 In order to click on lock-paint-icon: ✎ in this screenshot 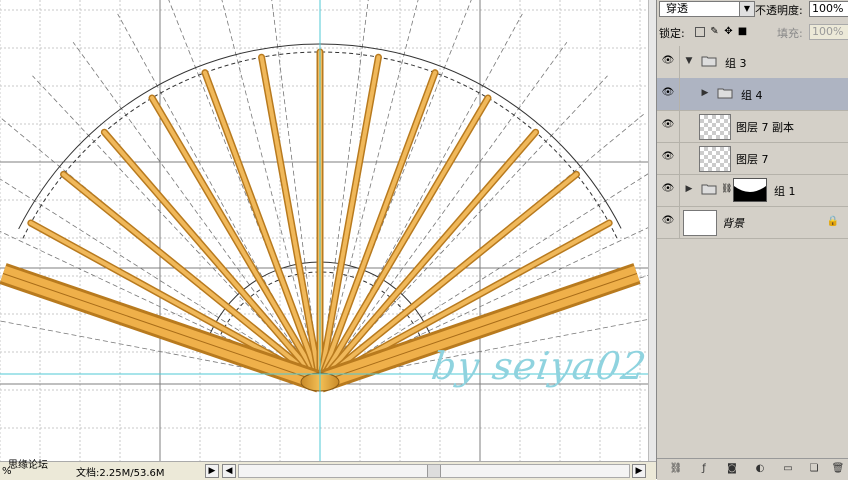, I will do `click(714, 31)`.